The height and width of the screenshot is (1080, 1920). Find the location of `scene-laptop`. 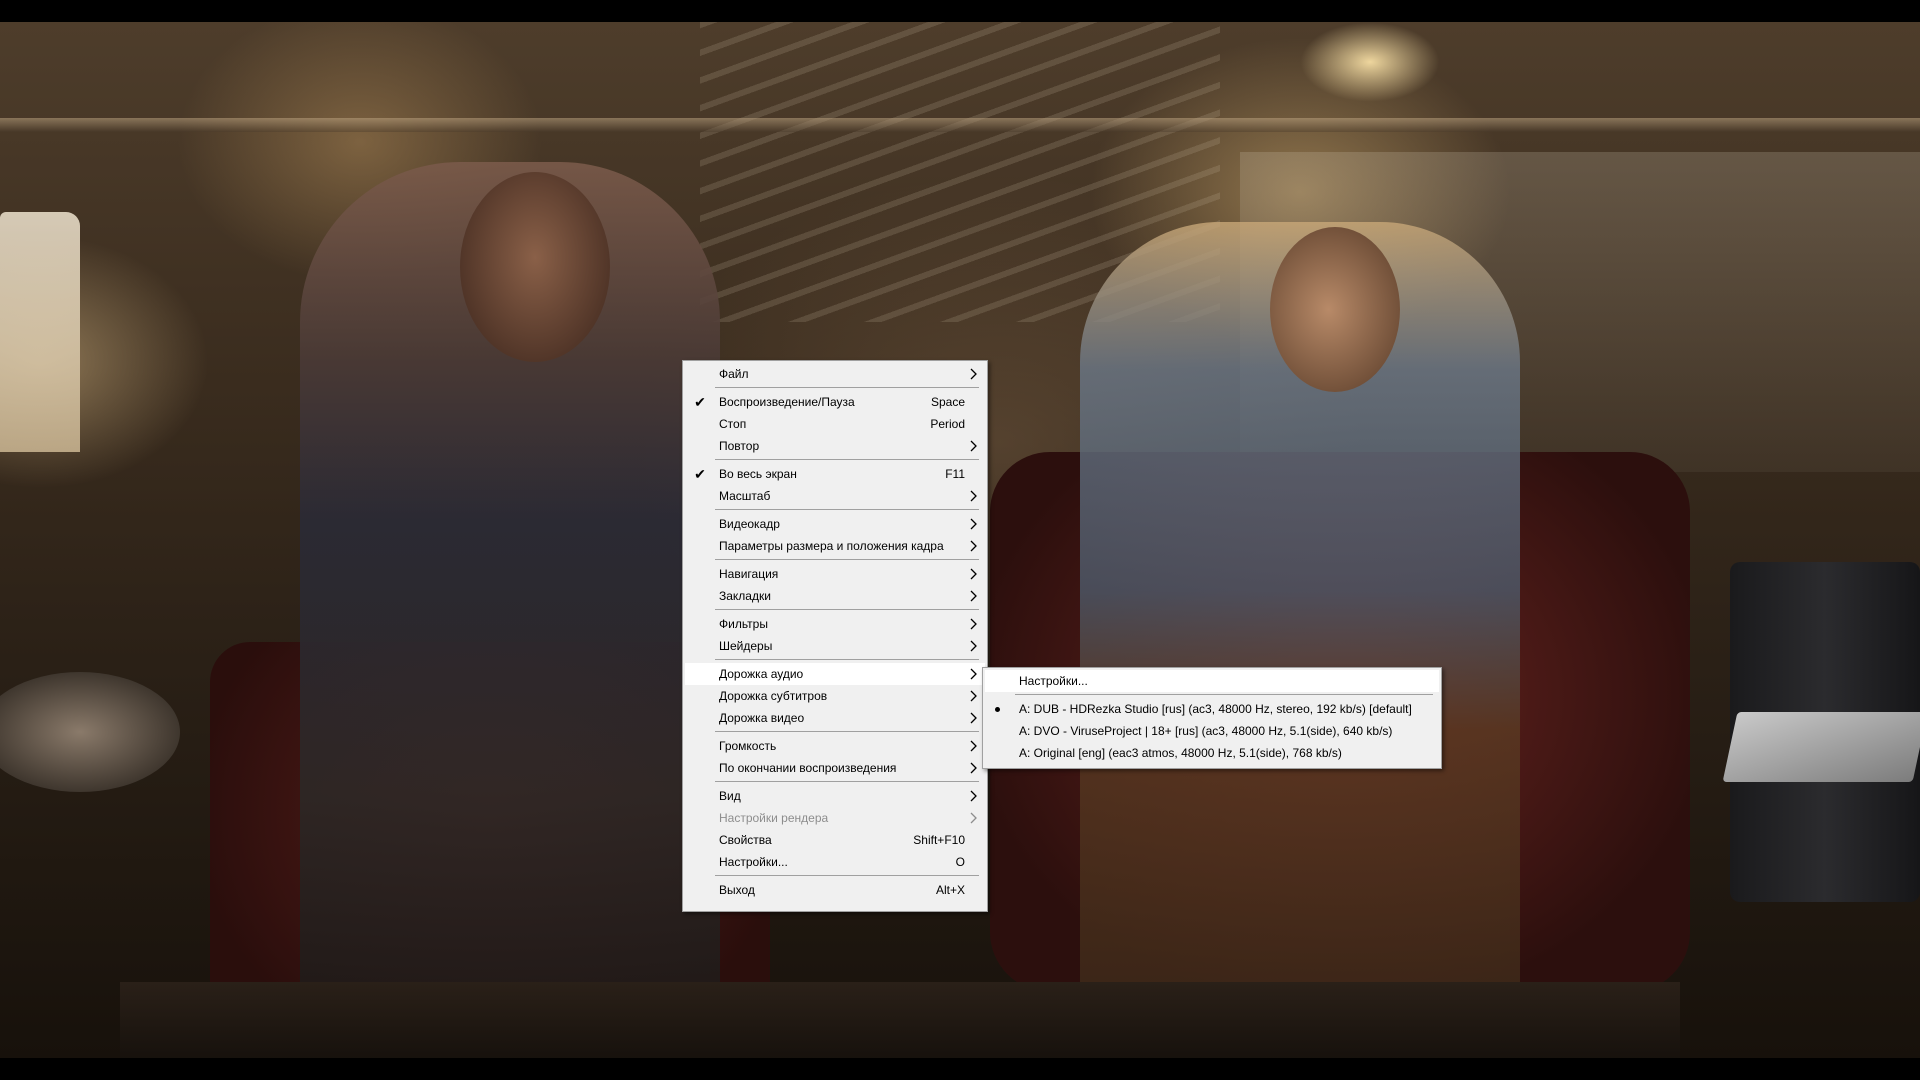

scene-laptop is located at coordinates (1821, 747).